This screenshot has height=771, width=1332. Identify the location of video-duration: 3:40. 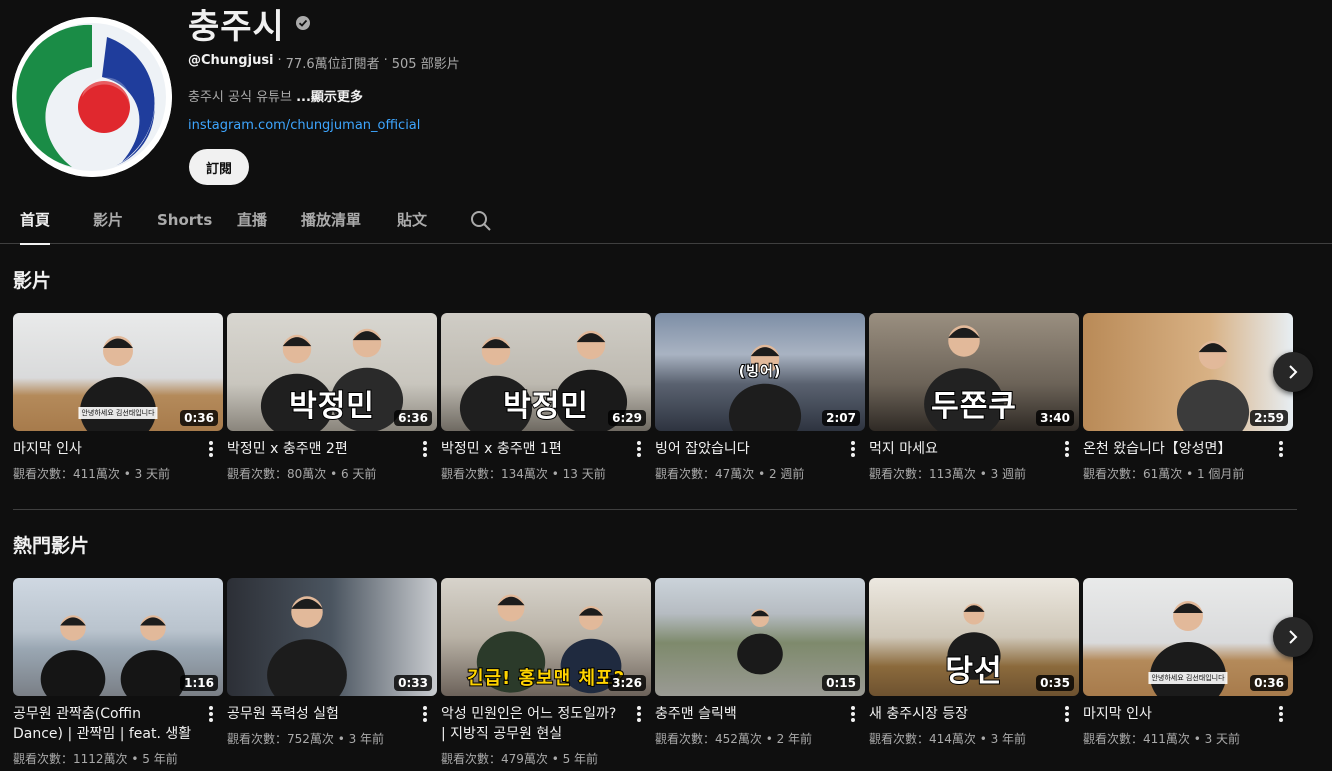
(1055, 418).